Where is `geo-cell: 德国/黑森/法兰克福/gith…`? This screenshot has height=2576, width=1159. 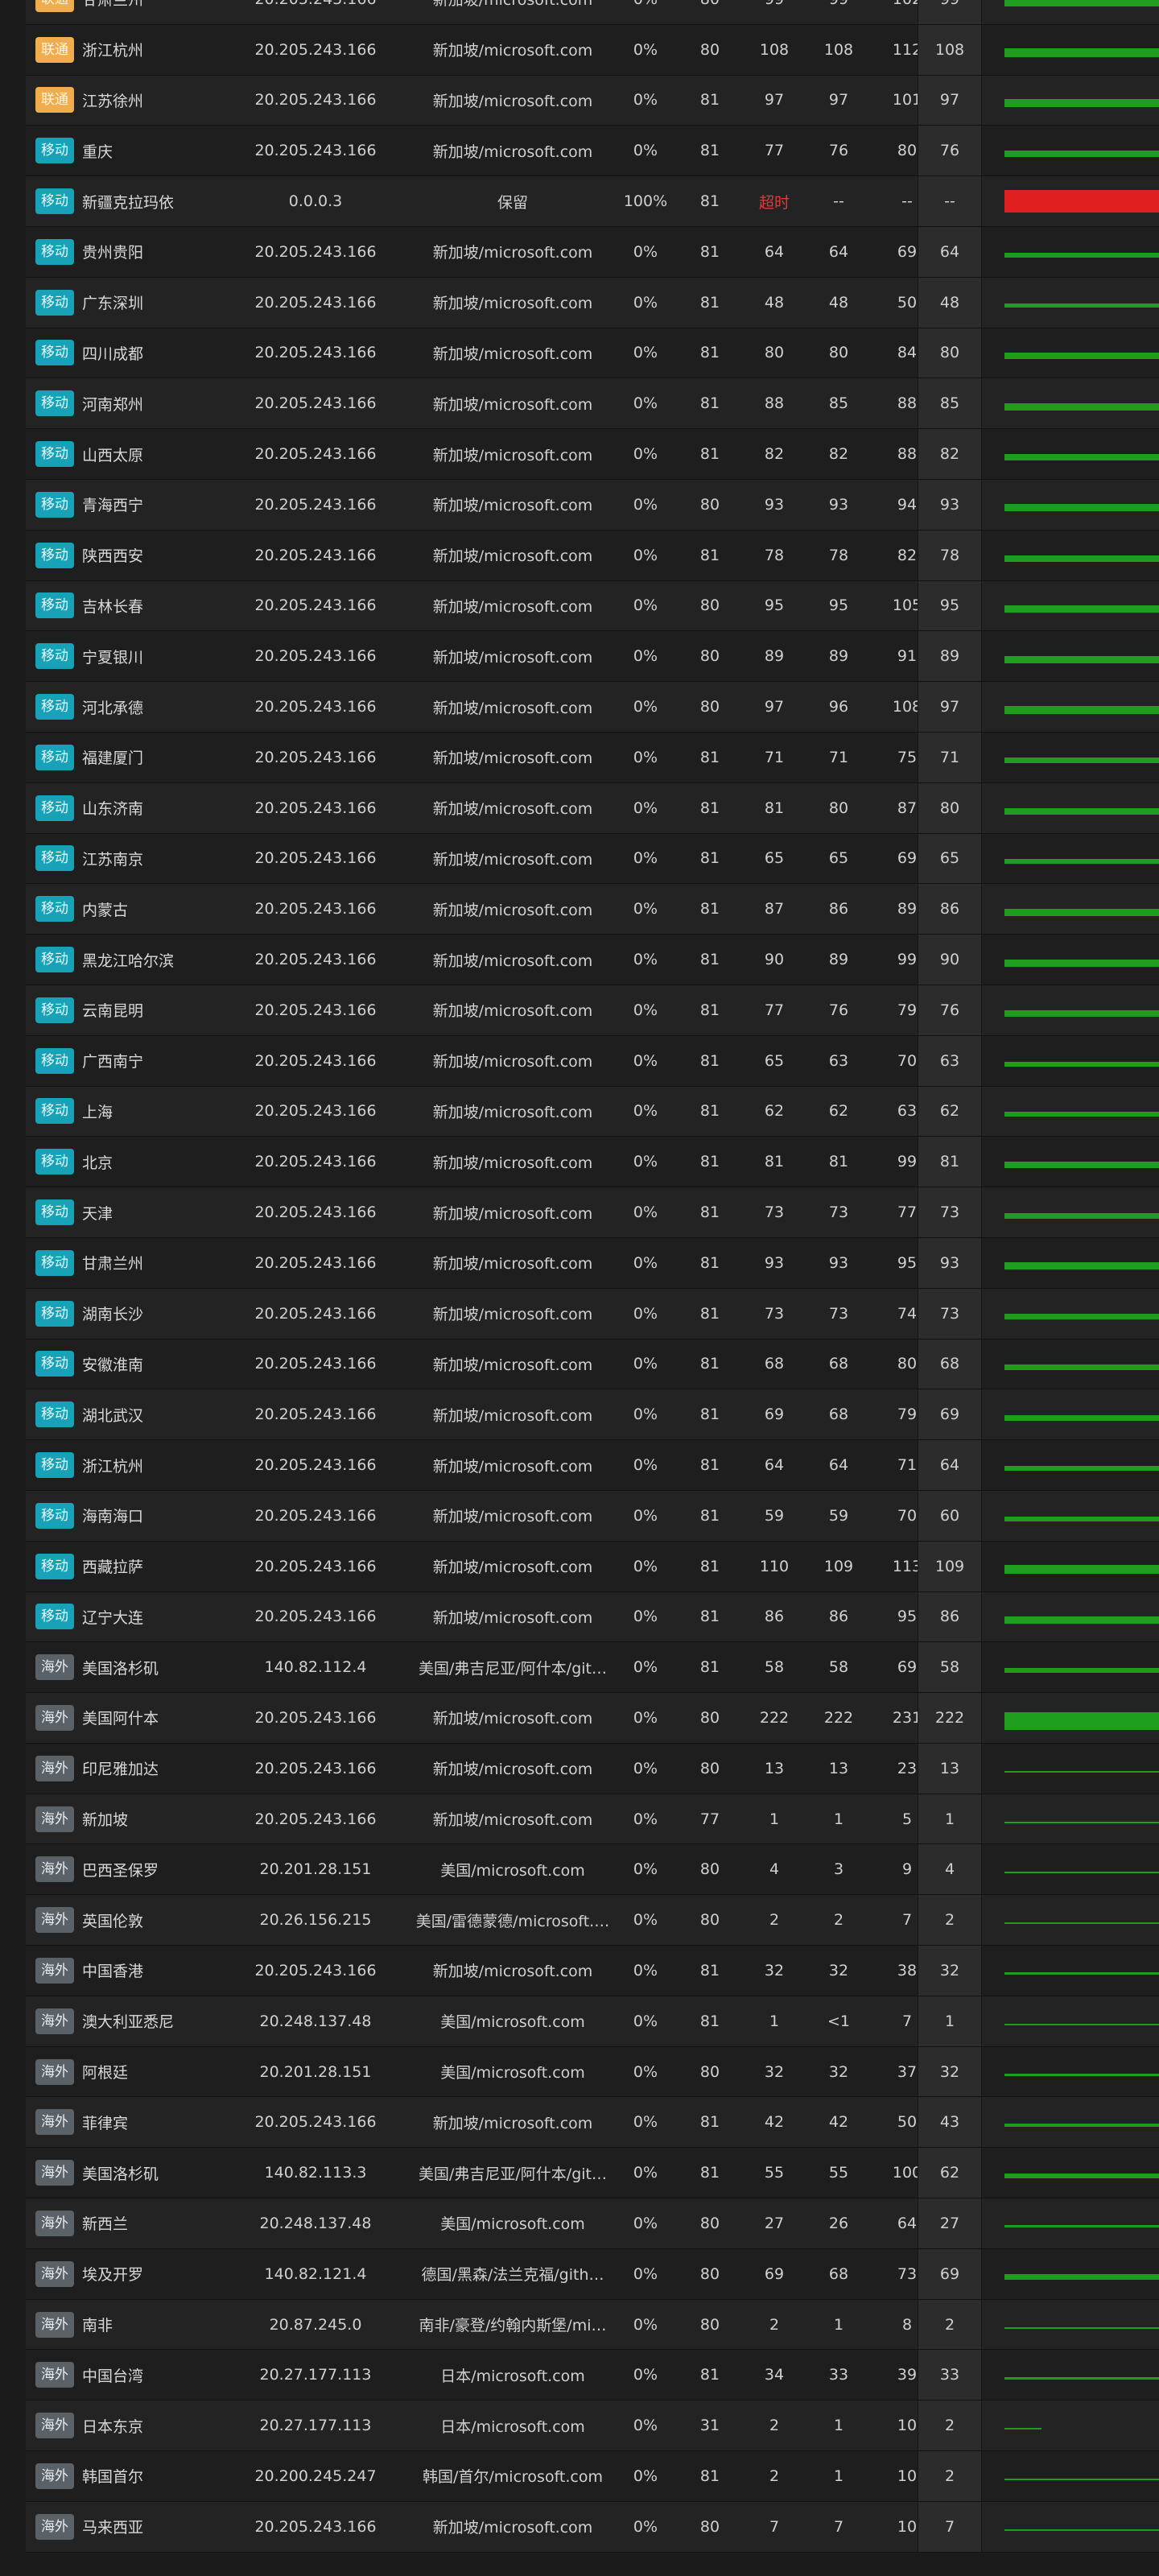 geo-cell: 德国/黑森/法兰克福/gith… is located at coordinates (512, 2275).